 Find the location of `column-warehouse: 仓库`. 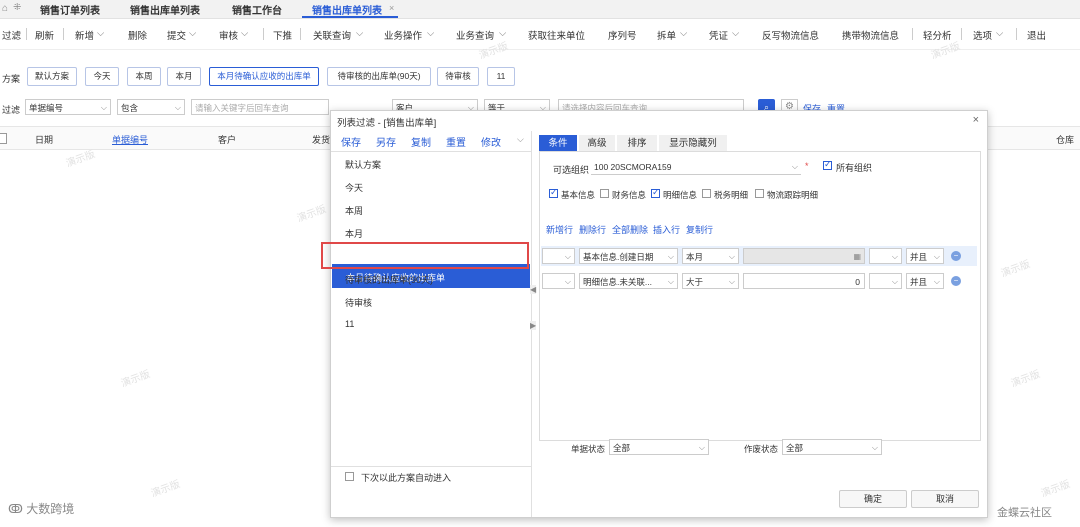

column-warehouse: 仓库 is located at coordinates (1065, 139).